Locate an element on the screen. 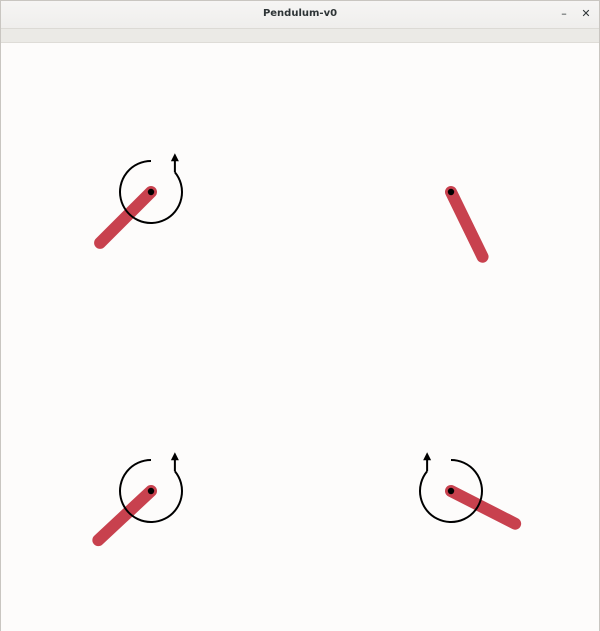  menu-bar is located at coordinates (300, 36).